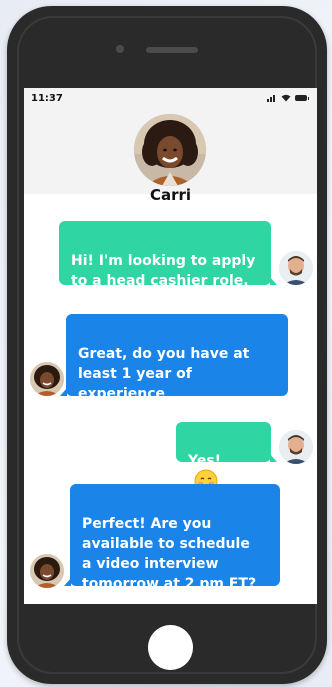 The width and height of the screenshot is (332, 687). Describe the element at coordinates (302, 98) in the screenshot. I see `battery-icon` at that location.